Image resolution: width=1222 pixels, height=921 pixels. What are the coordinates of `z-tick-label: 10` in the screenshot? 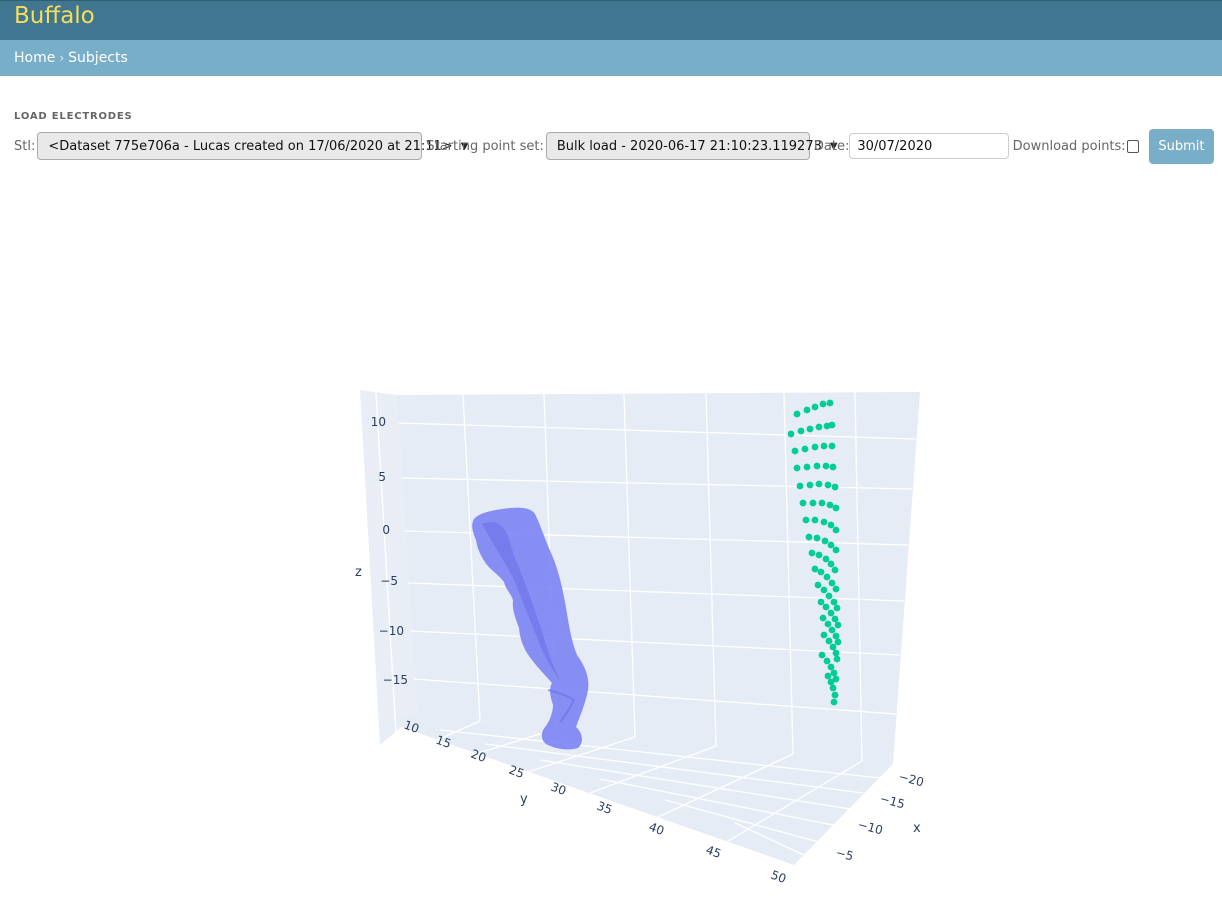 It's located at (378, 422).